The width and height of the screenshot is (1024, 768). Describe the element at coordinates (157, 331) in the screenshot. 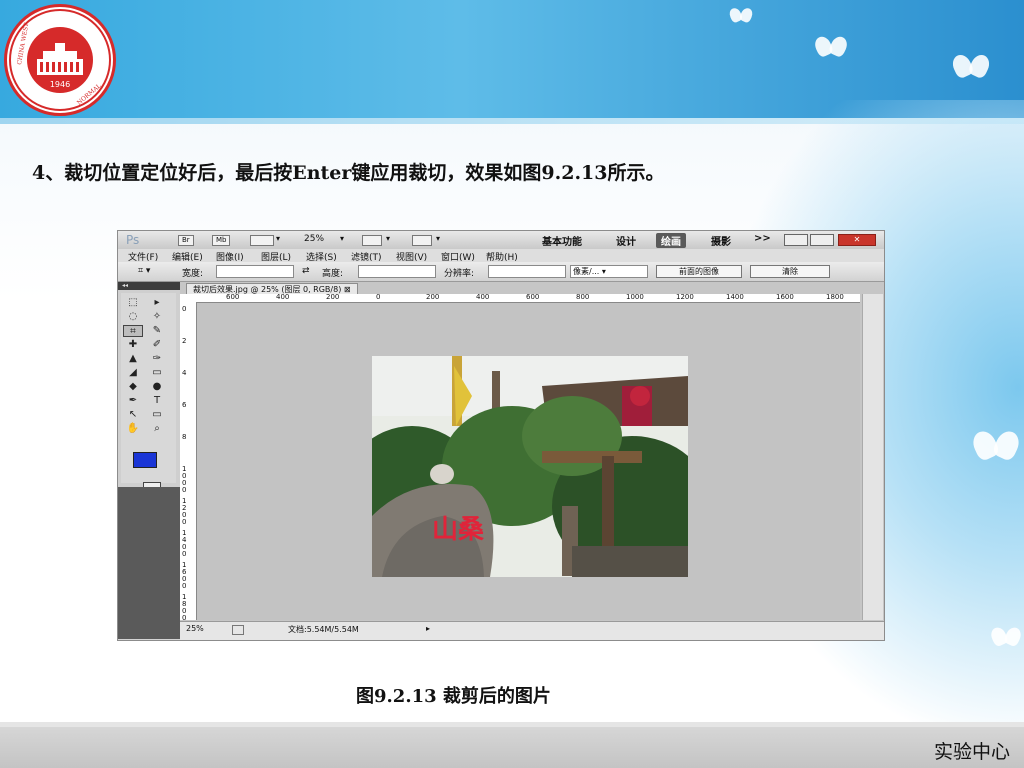

I see `eyedropper-icon: ✎` at that location.